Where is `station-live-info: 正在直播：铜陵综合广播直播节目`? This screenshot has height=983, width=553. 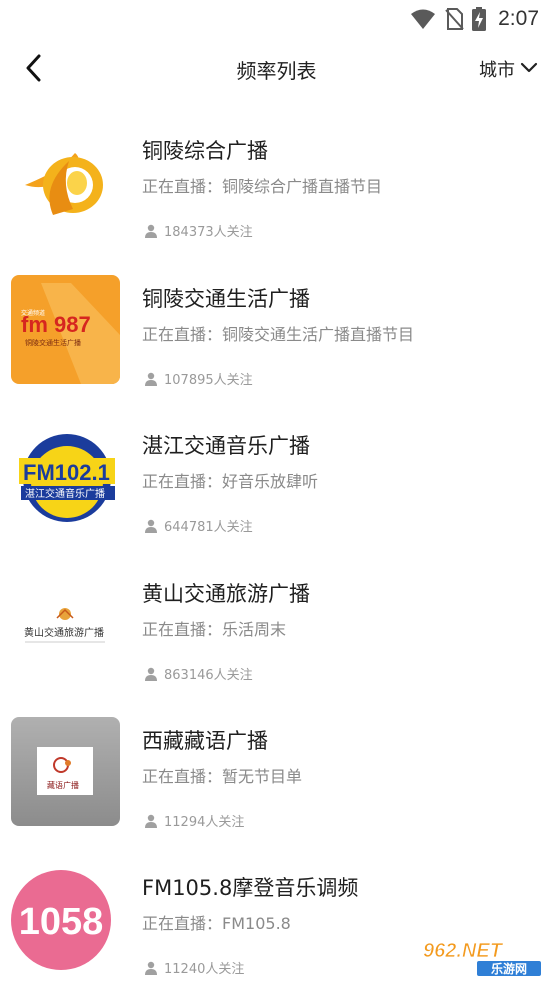 station-live-info: 正在直播：铜陵综合广播直播节目 is located at coordinates (262, 185).